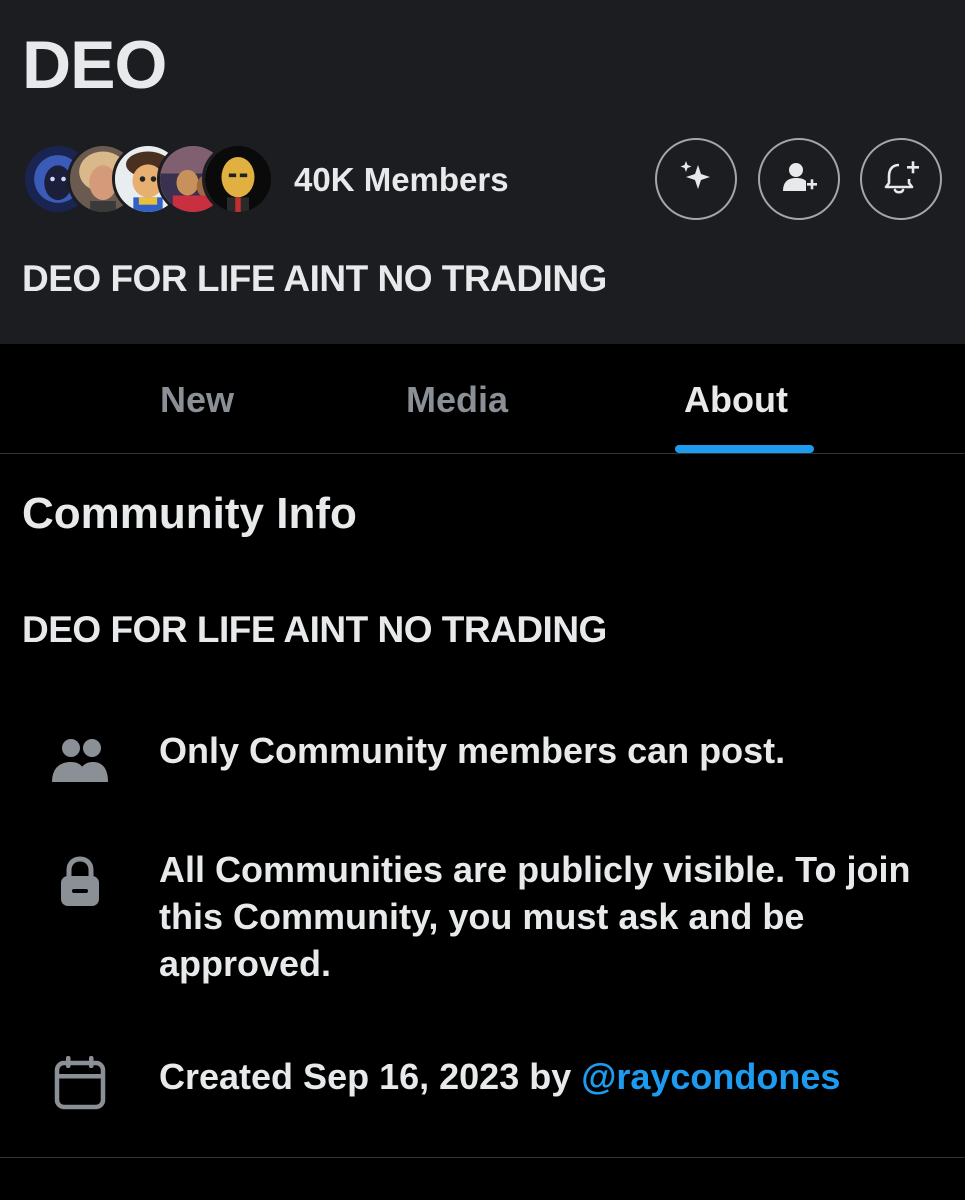  I want to click on rule-posting-text: Only Community members can post., so click(472, 750).